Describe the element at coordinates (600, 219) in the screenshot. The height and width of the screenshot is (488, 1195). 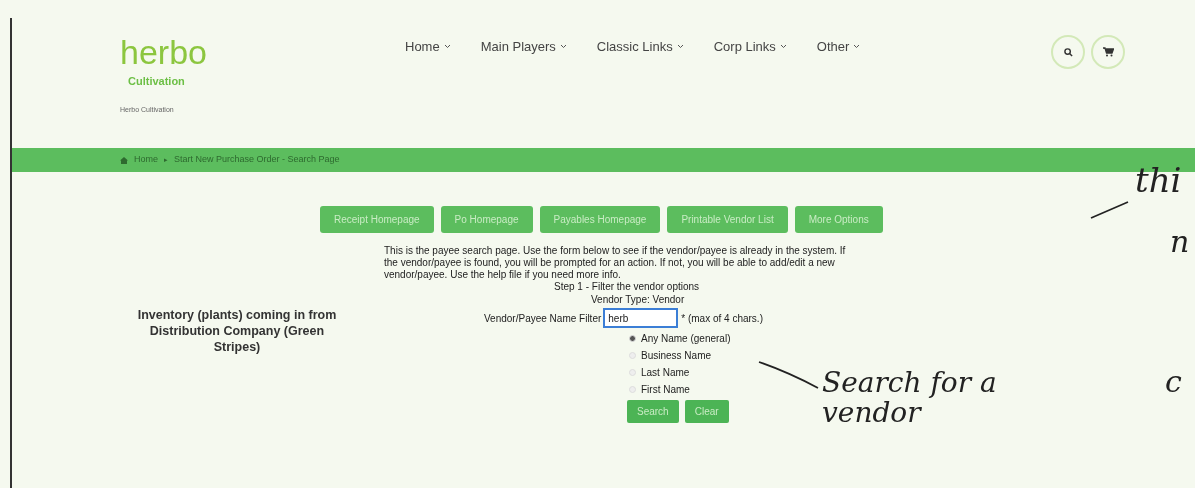
I see `nav-action-button: Payables Homepage` at that location.